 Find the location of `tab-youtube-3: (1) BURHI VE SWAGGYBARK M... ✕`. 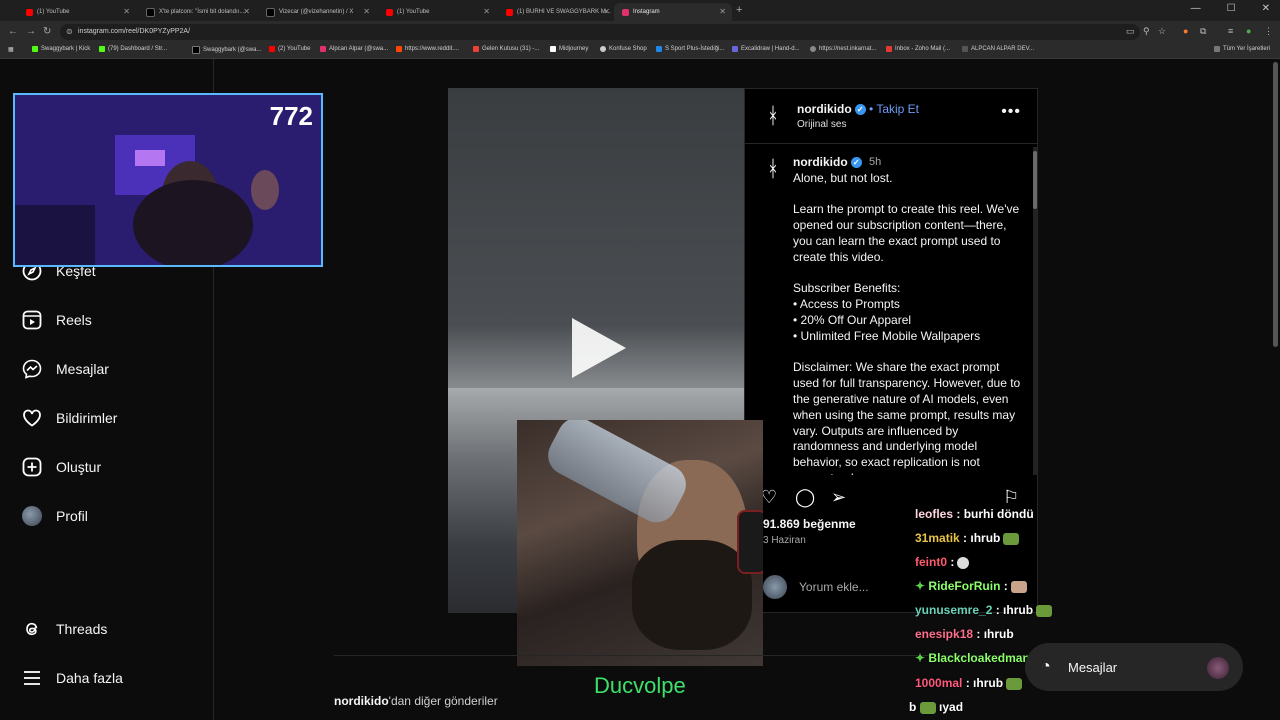

tab-youtube-3: (1) BURHI VE SWAGGYBARK M... ✕ is located at coordinates (557, 12).